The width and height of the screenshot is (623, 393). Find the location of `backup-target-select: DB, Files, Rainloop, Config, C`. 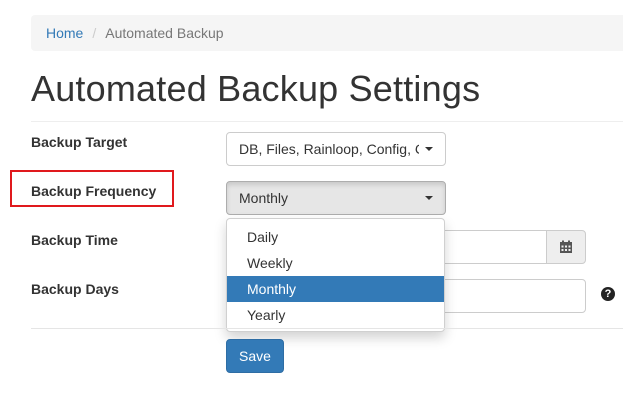

backup-target-select: DB, Files, Rainloop, Config, C is located at coordinates (336, 149).